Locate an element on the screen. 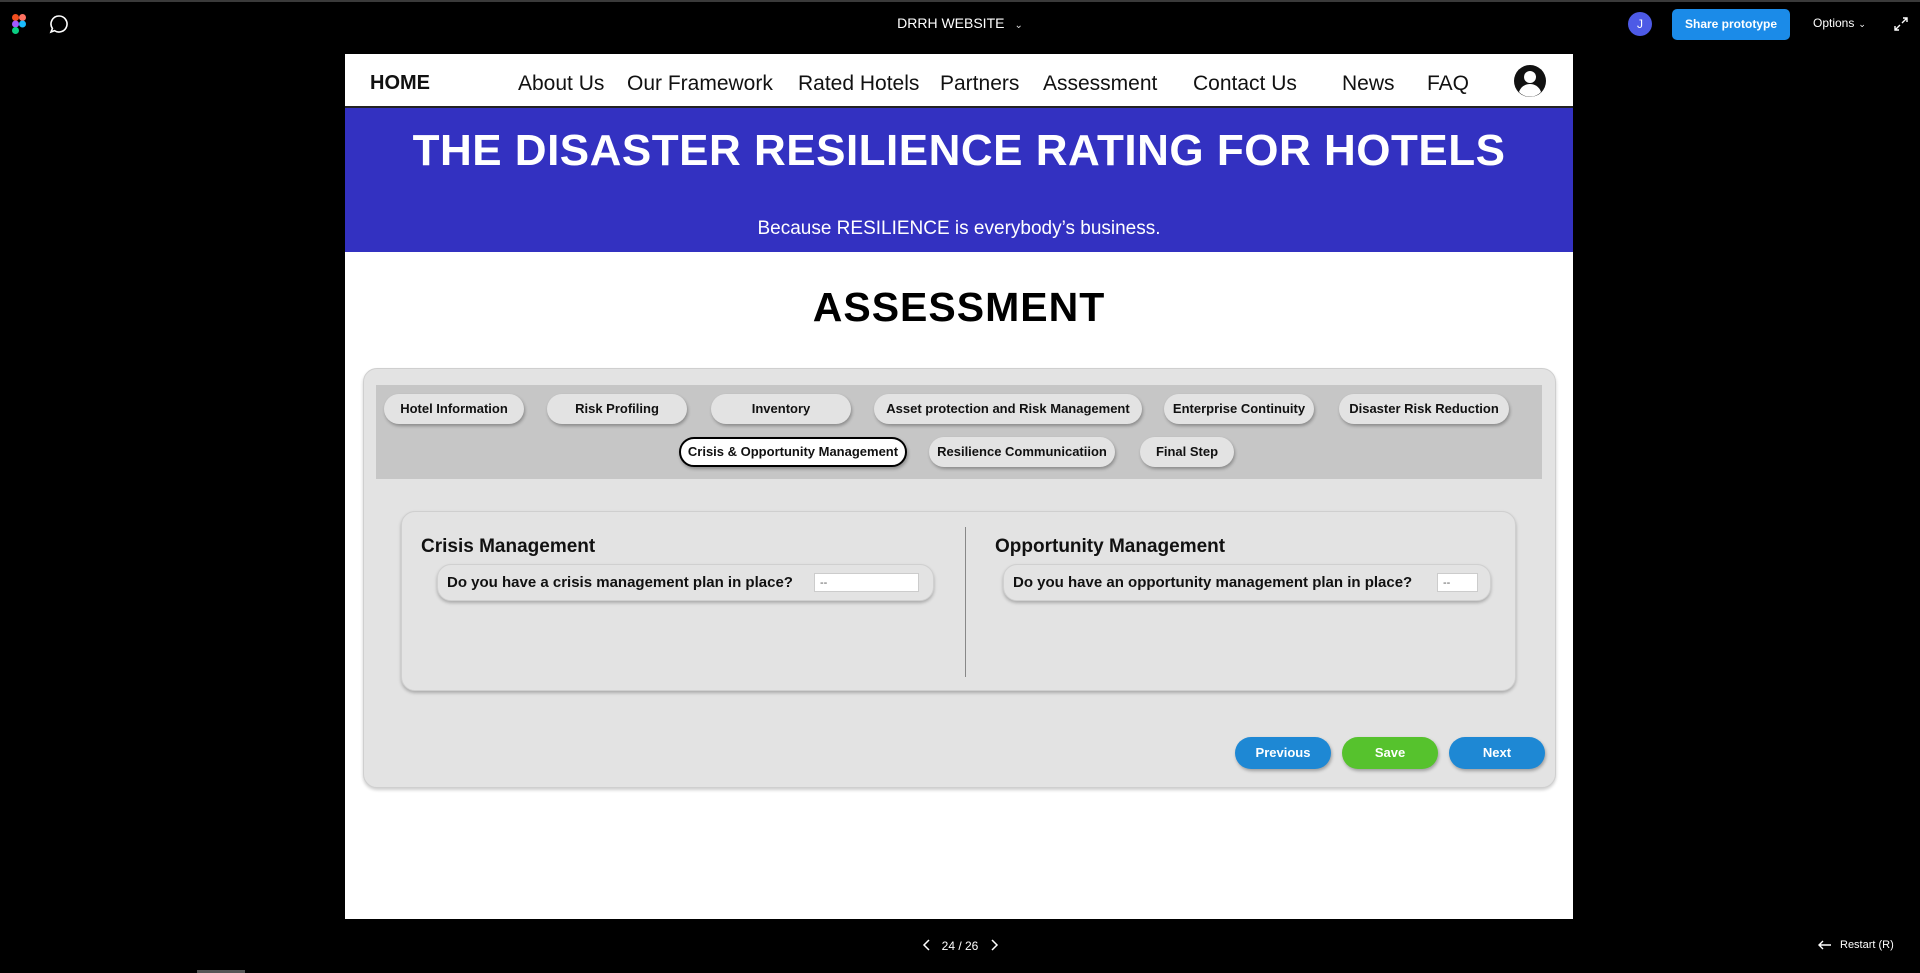  user-account-icon is located at coordinates (1530, 81).